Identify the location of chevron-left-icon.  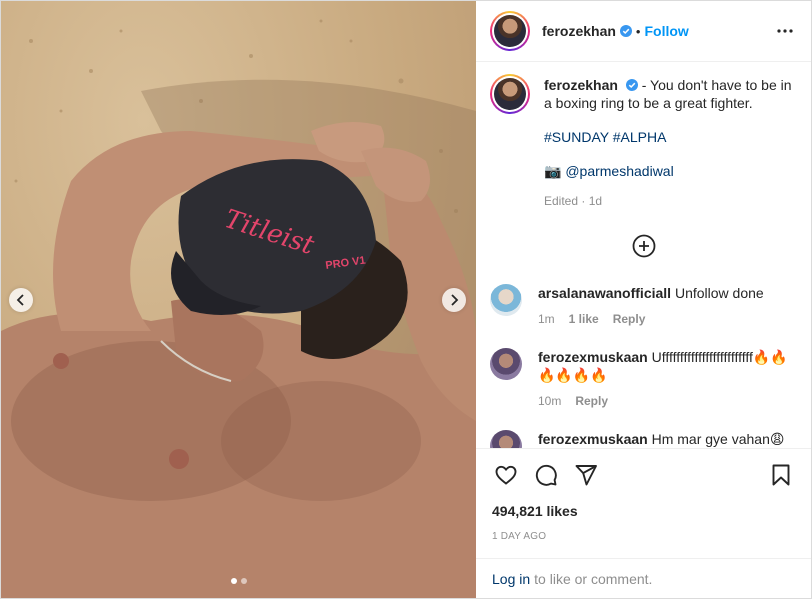
(20, 300).